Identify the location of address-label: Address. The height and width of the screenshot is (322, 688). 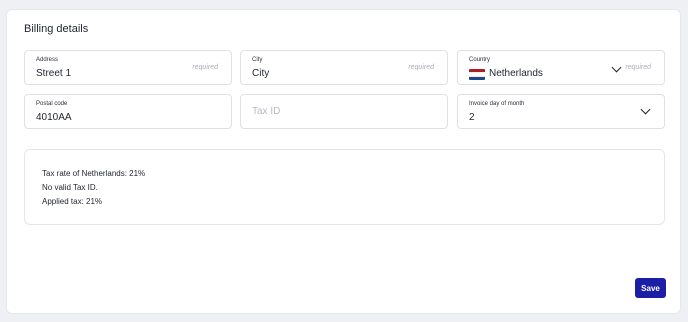
(47, 60).